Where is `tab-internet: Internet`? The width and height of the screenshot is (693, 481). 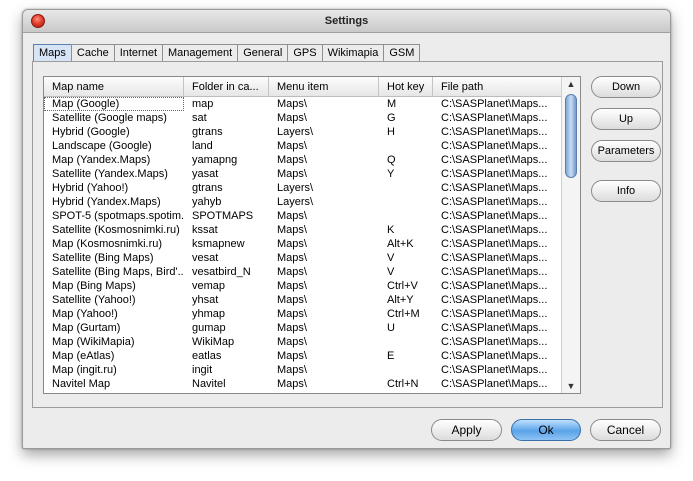
tab-internet: Internet is located at coordinates (138, 53).